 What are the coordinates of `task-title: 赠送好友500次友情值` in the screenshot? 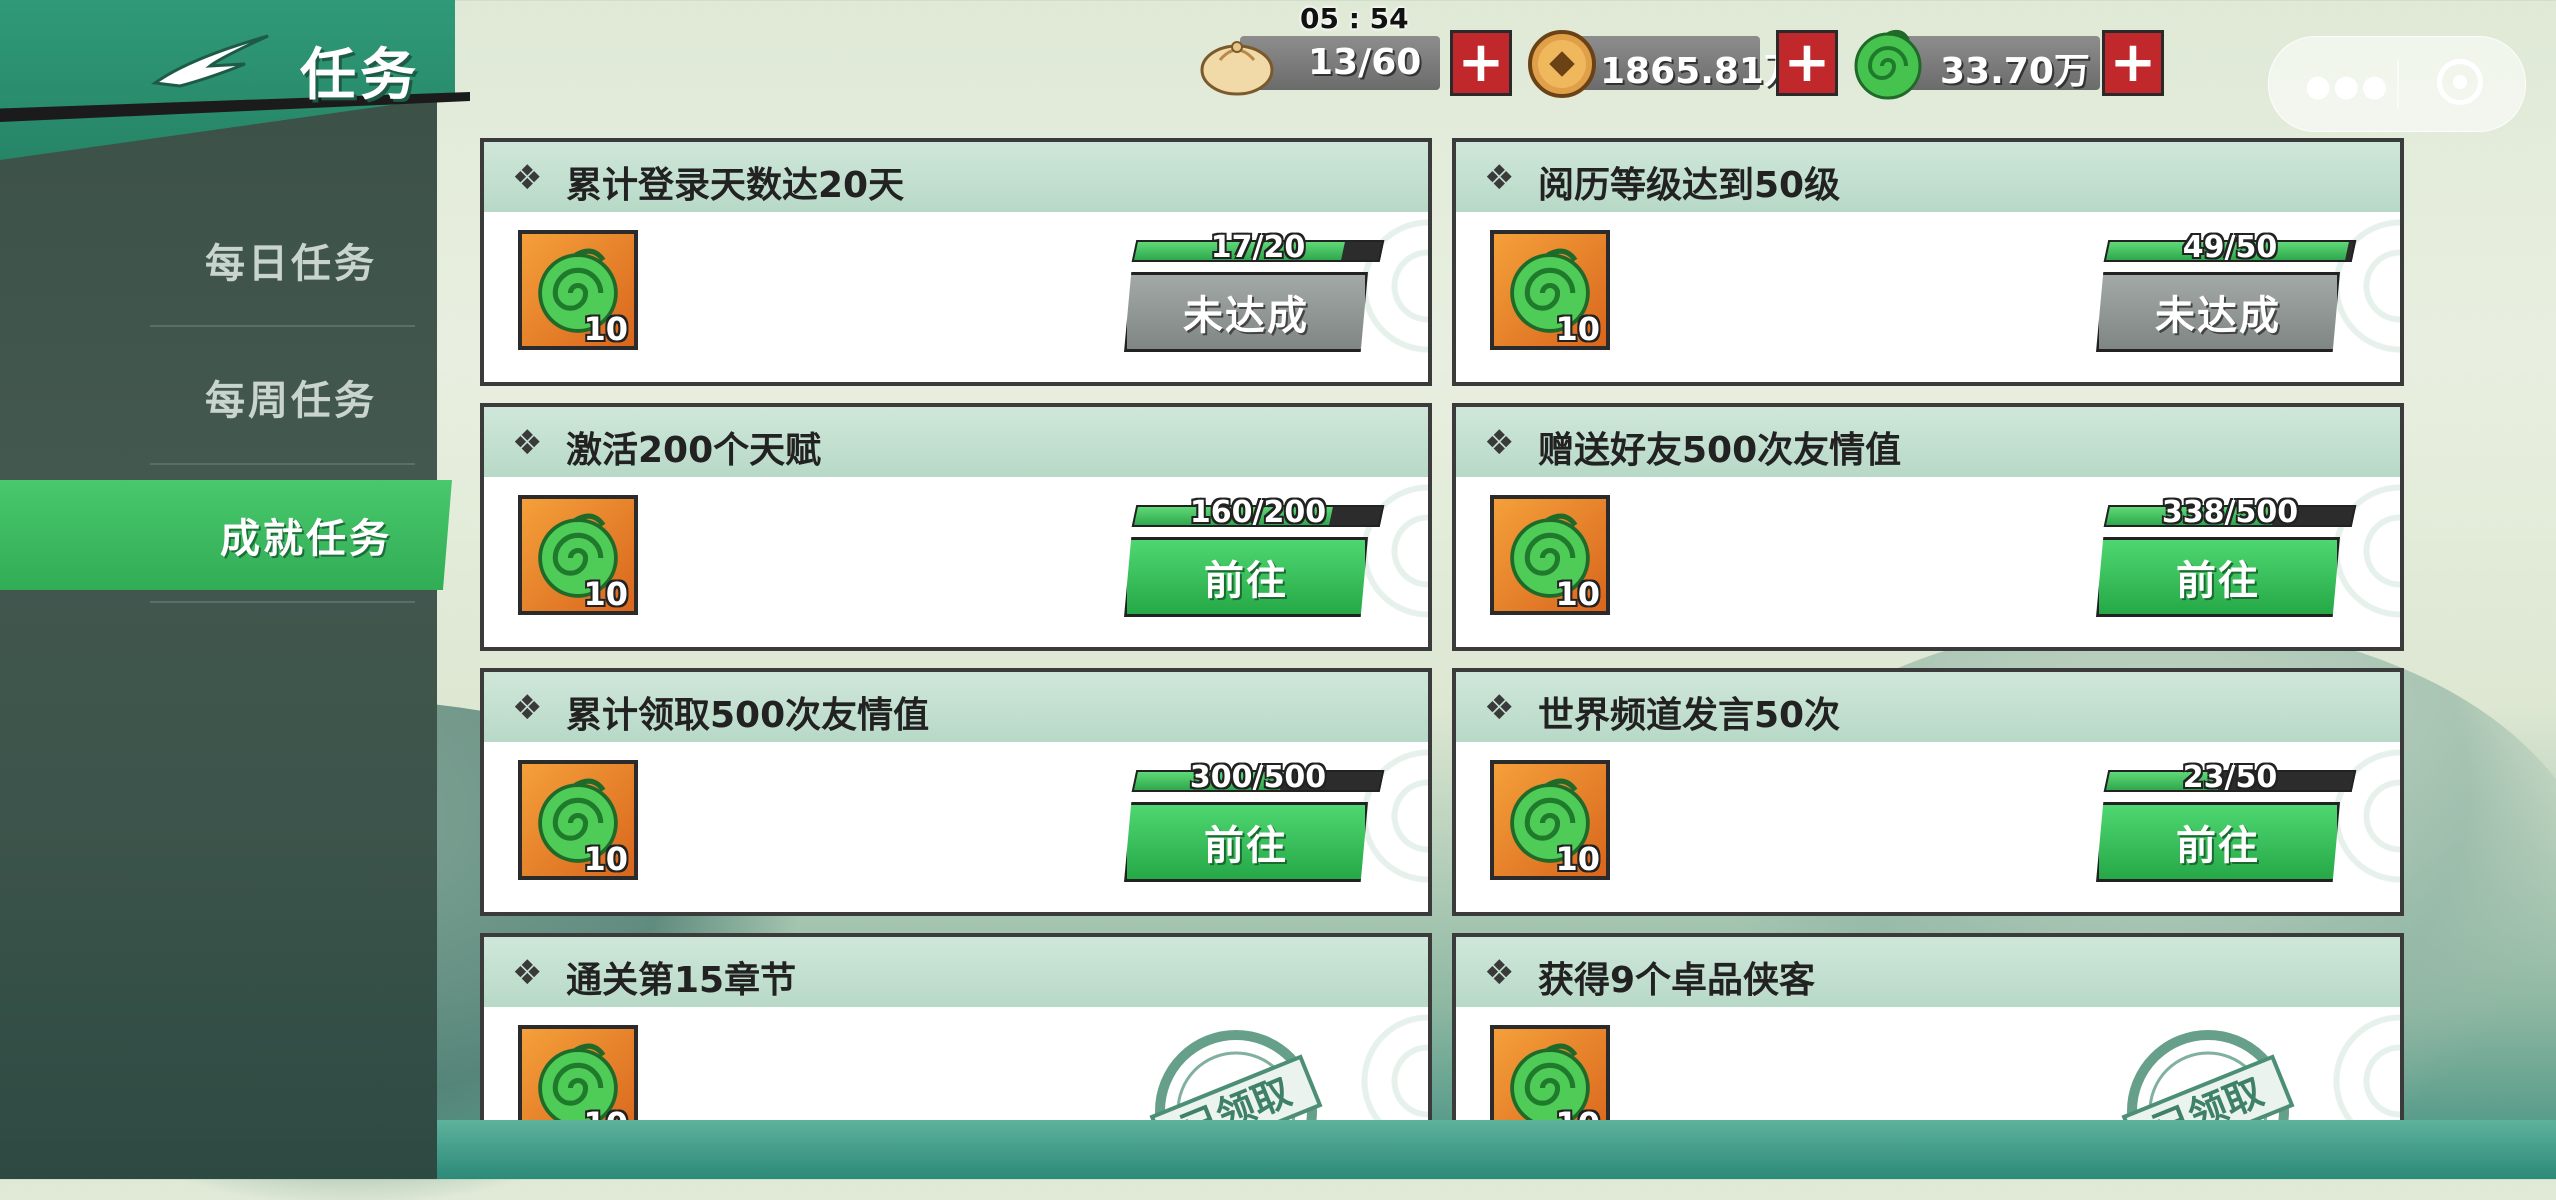 It's located at (1720, 450).